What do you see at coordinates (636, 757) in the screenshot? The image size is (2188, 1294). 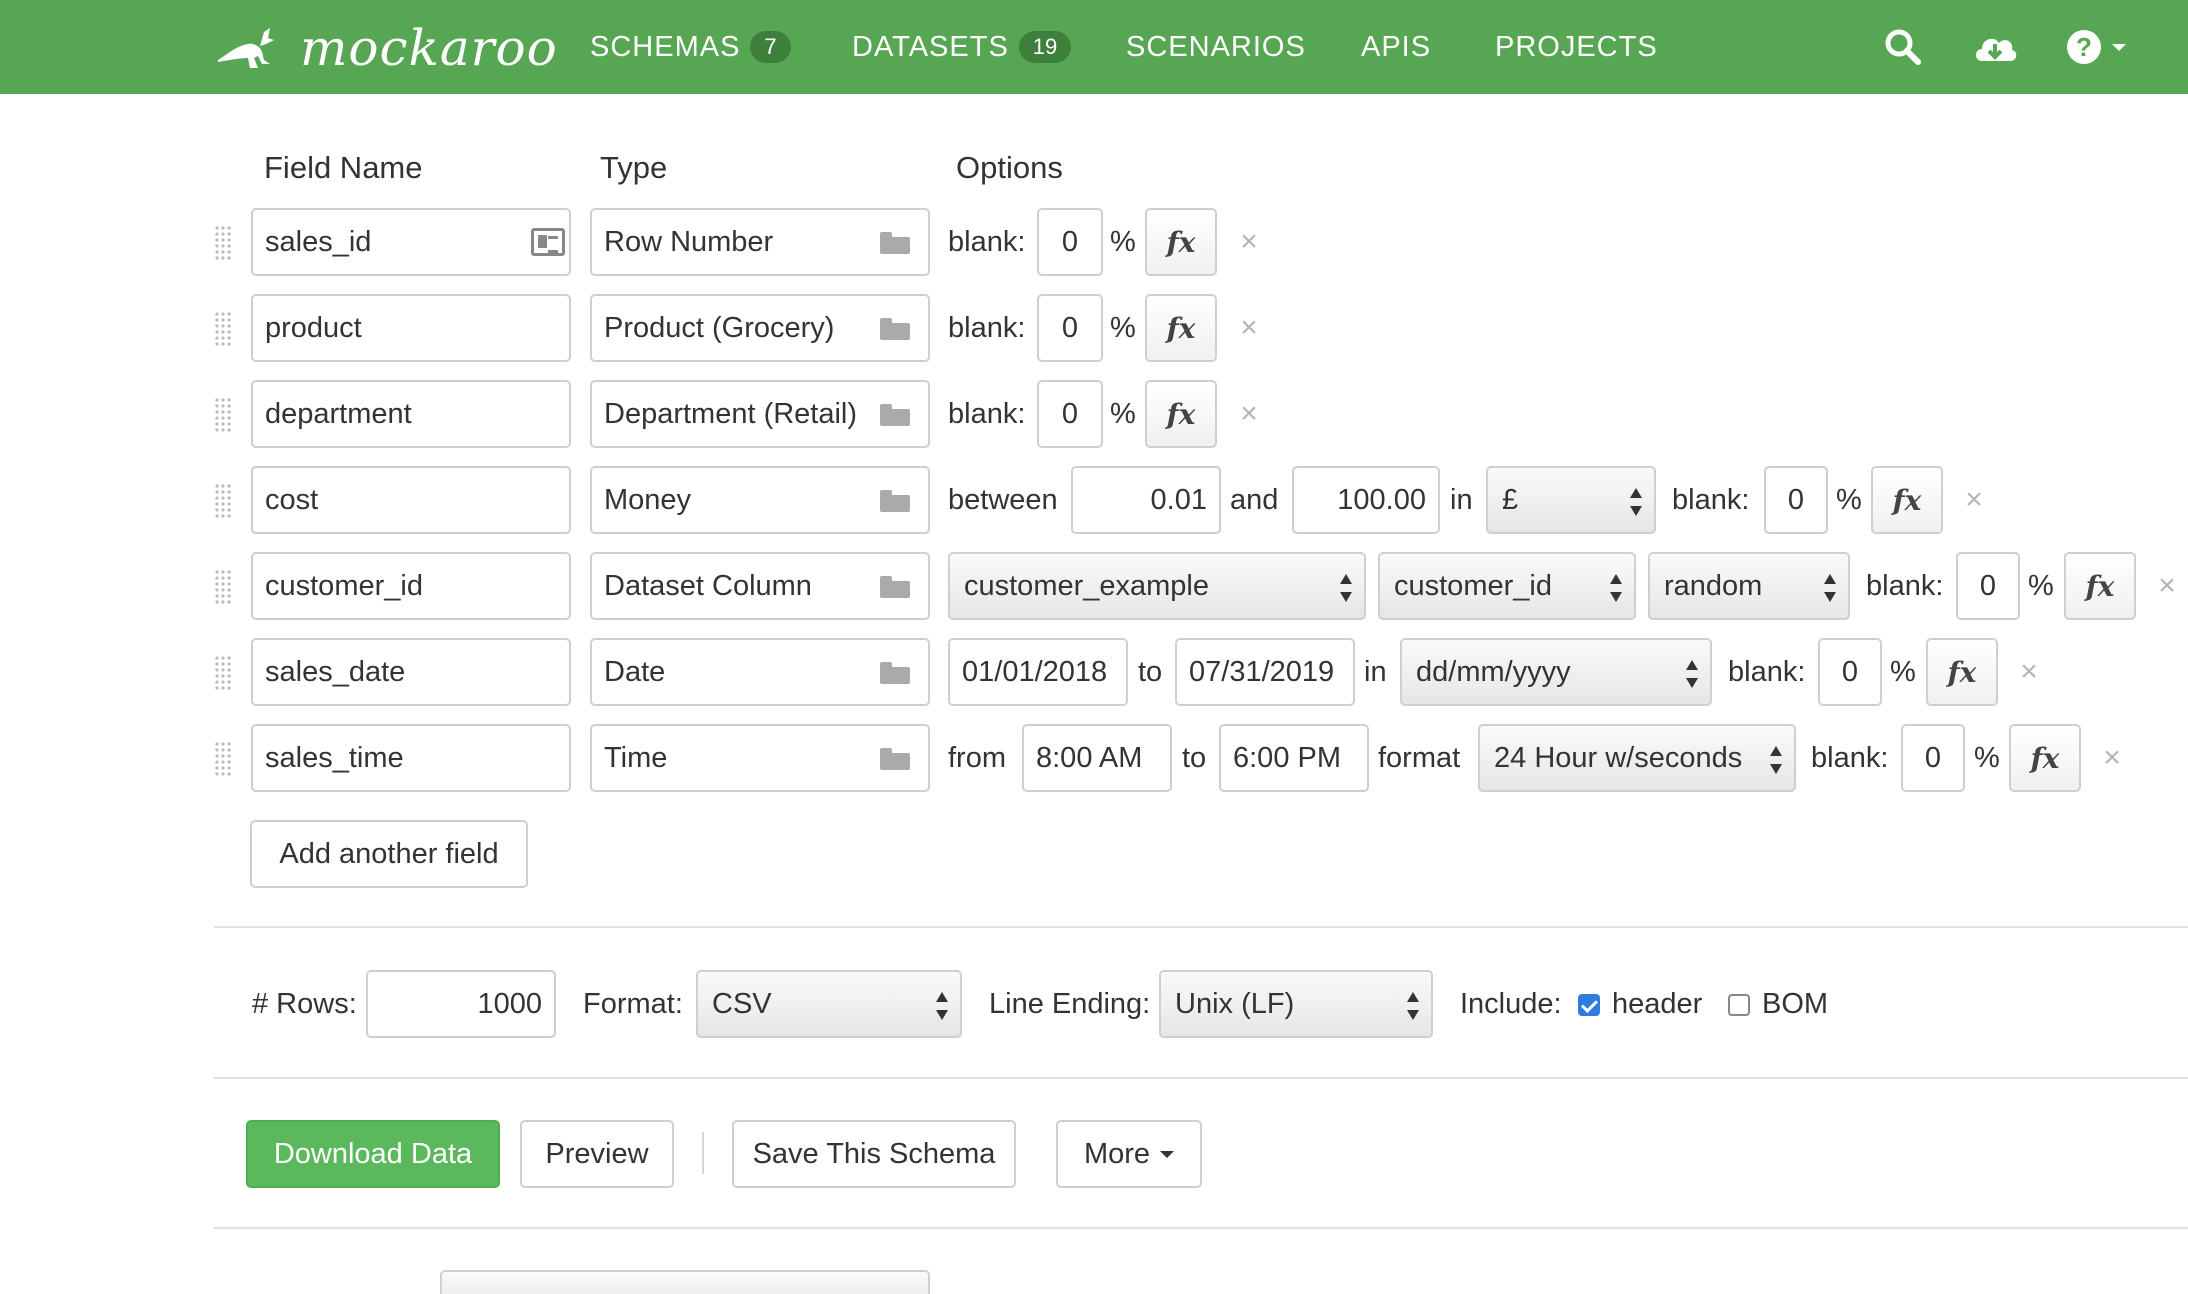 I see `field-type-label: Time` at bounding box center [636, 757].